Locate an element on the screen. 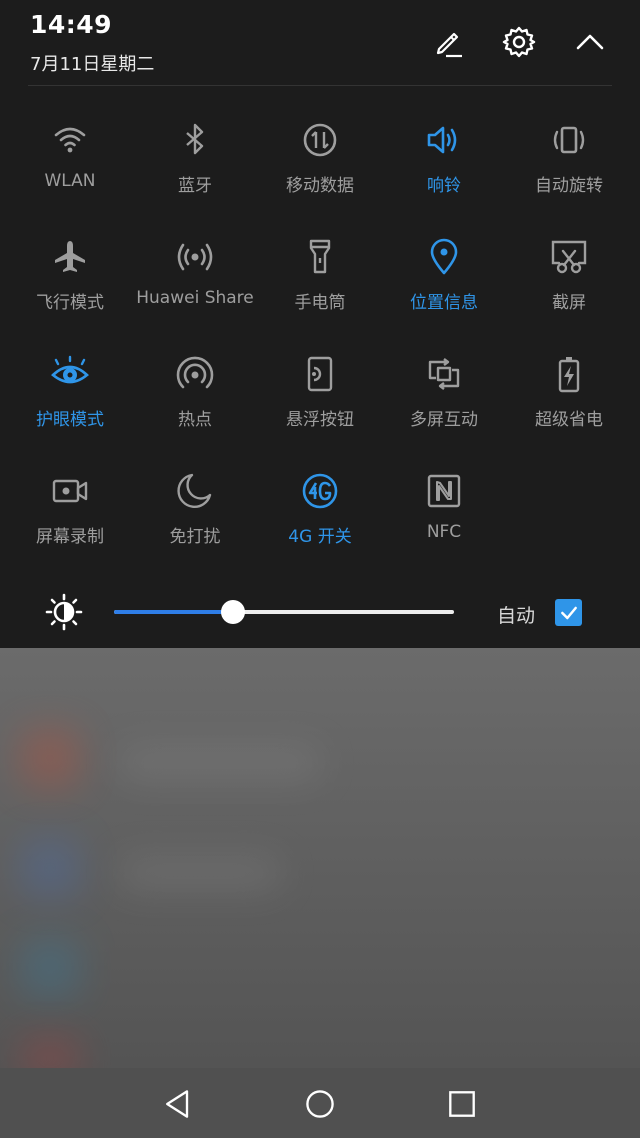 The height and width of the screenshot is (1138, 640). nfc-icon is located at coordinates (444, 491).